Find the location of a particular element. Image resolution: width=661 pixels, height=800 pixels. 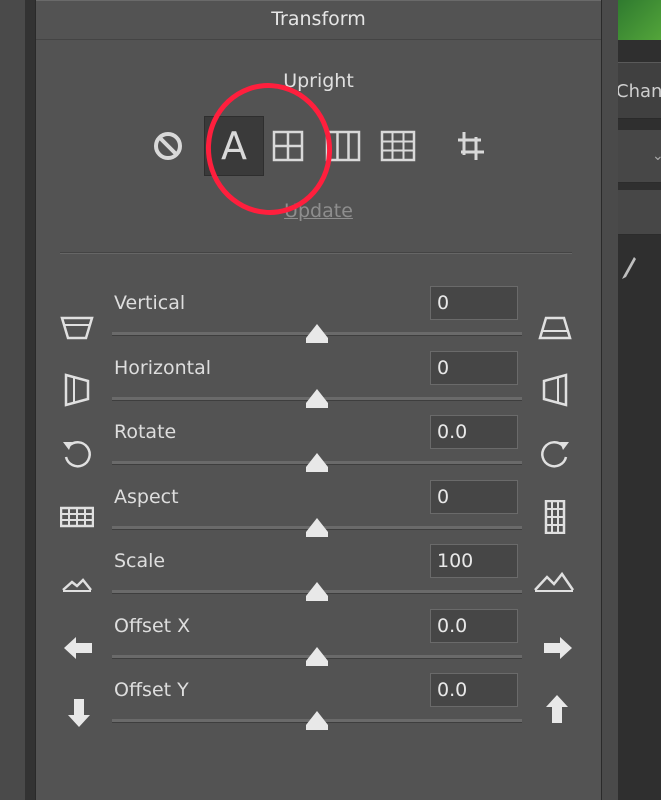

update-link: Update is located at coordinates (318, 211).